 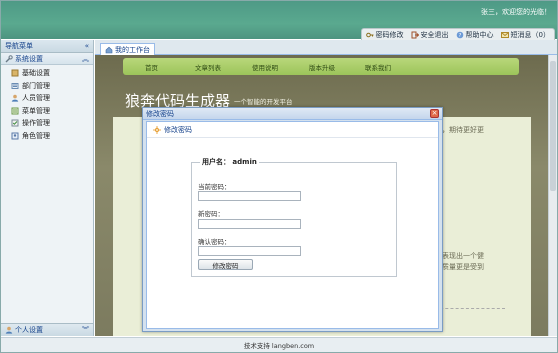 I want to click on chevron-up-icon: ︽, so click(x=85, y=59).